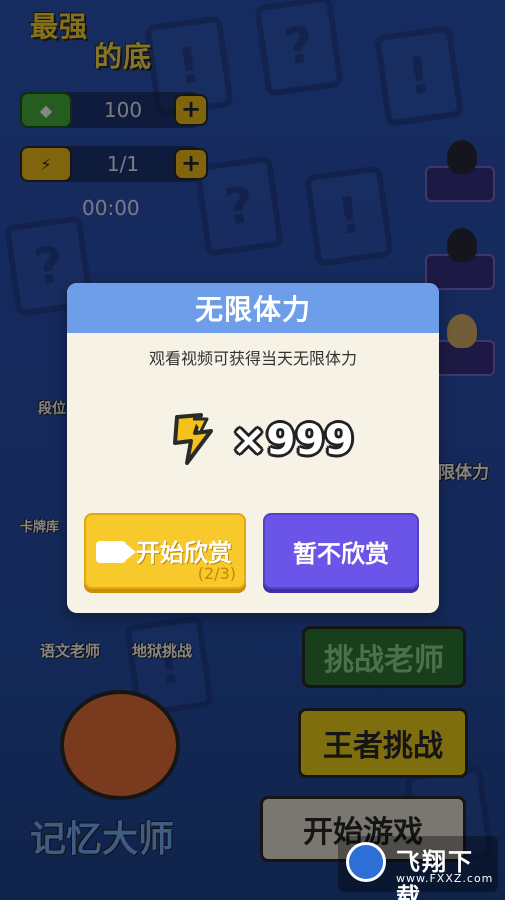  Describe the element at coordinates (253, 308) in the screenshot. I see `dialog-title: 无限体力` at that location.